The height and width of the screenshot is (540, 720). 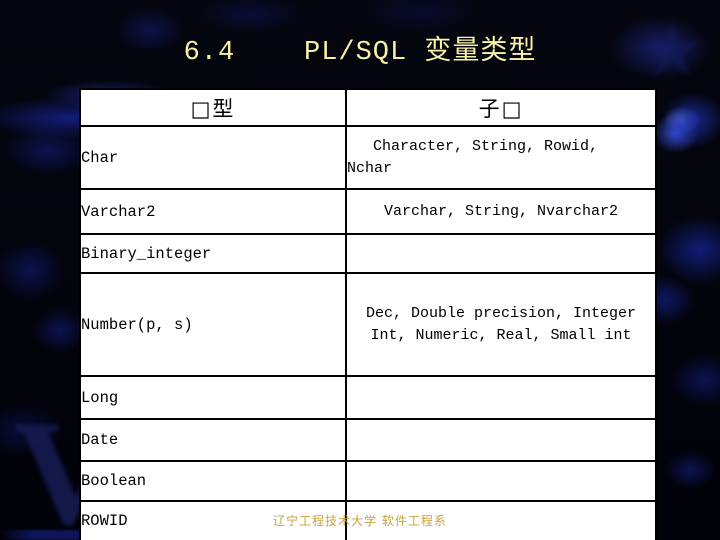 I want to click on column-header-subtype: 子□, so click(x=501, y=107).